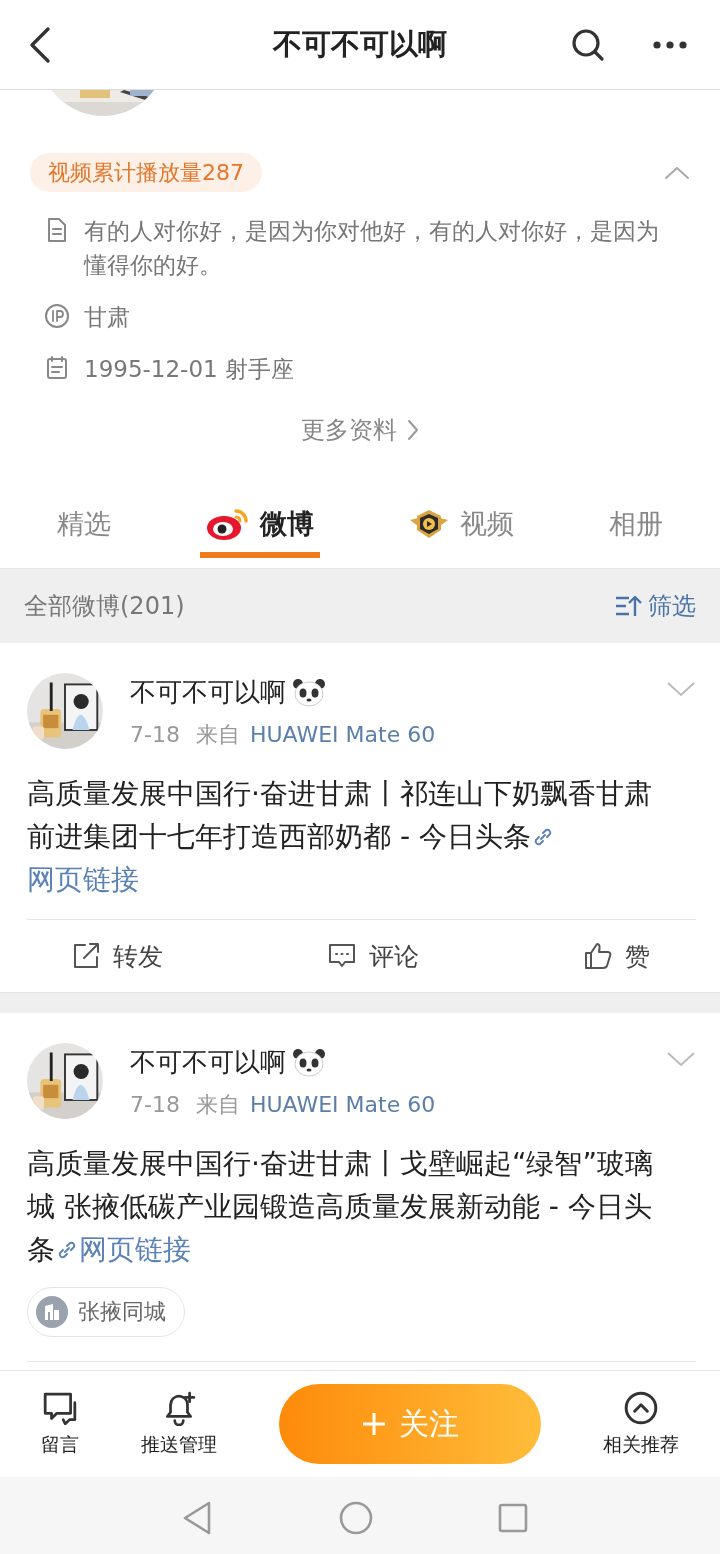 This screenshot has height=1554, width=720. What do you see at coordinates (340, 837) in the screenshot?
I see `post-text: 高质量发展中国行·奋进甘肃丨祁连山下奶飘香甘肃前进集团十七年打造西部奶都 - 今日头条 网页链接` at bounding box center [340, 837].